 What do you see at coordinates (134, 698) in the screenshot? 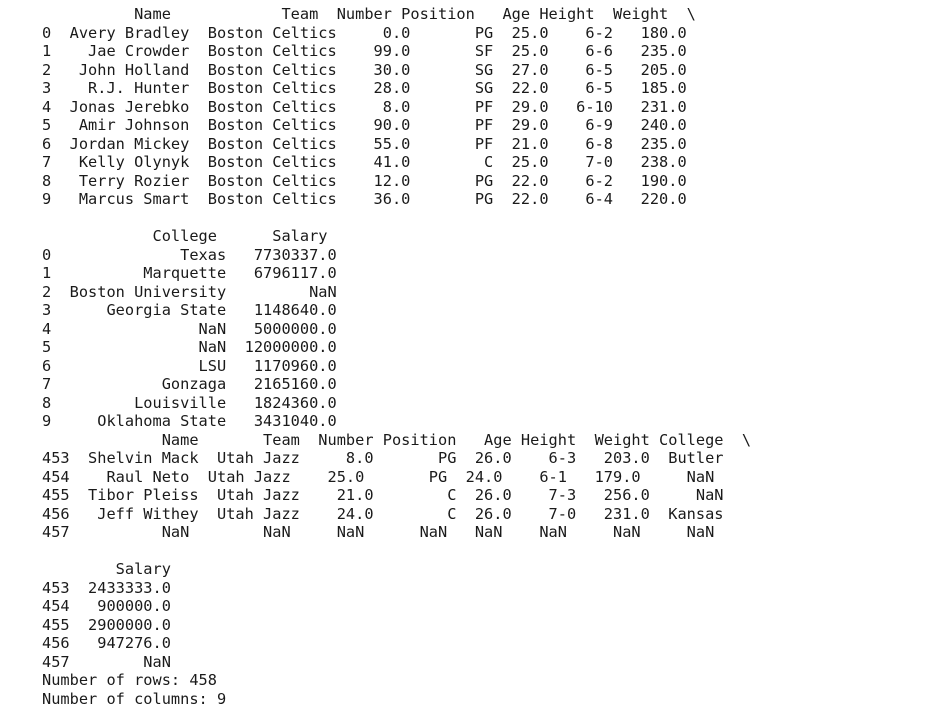
I see `console-line: Number of columns: 9` at bounding box center [134, 698].